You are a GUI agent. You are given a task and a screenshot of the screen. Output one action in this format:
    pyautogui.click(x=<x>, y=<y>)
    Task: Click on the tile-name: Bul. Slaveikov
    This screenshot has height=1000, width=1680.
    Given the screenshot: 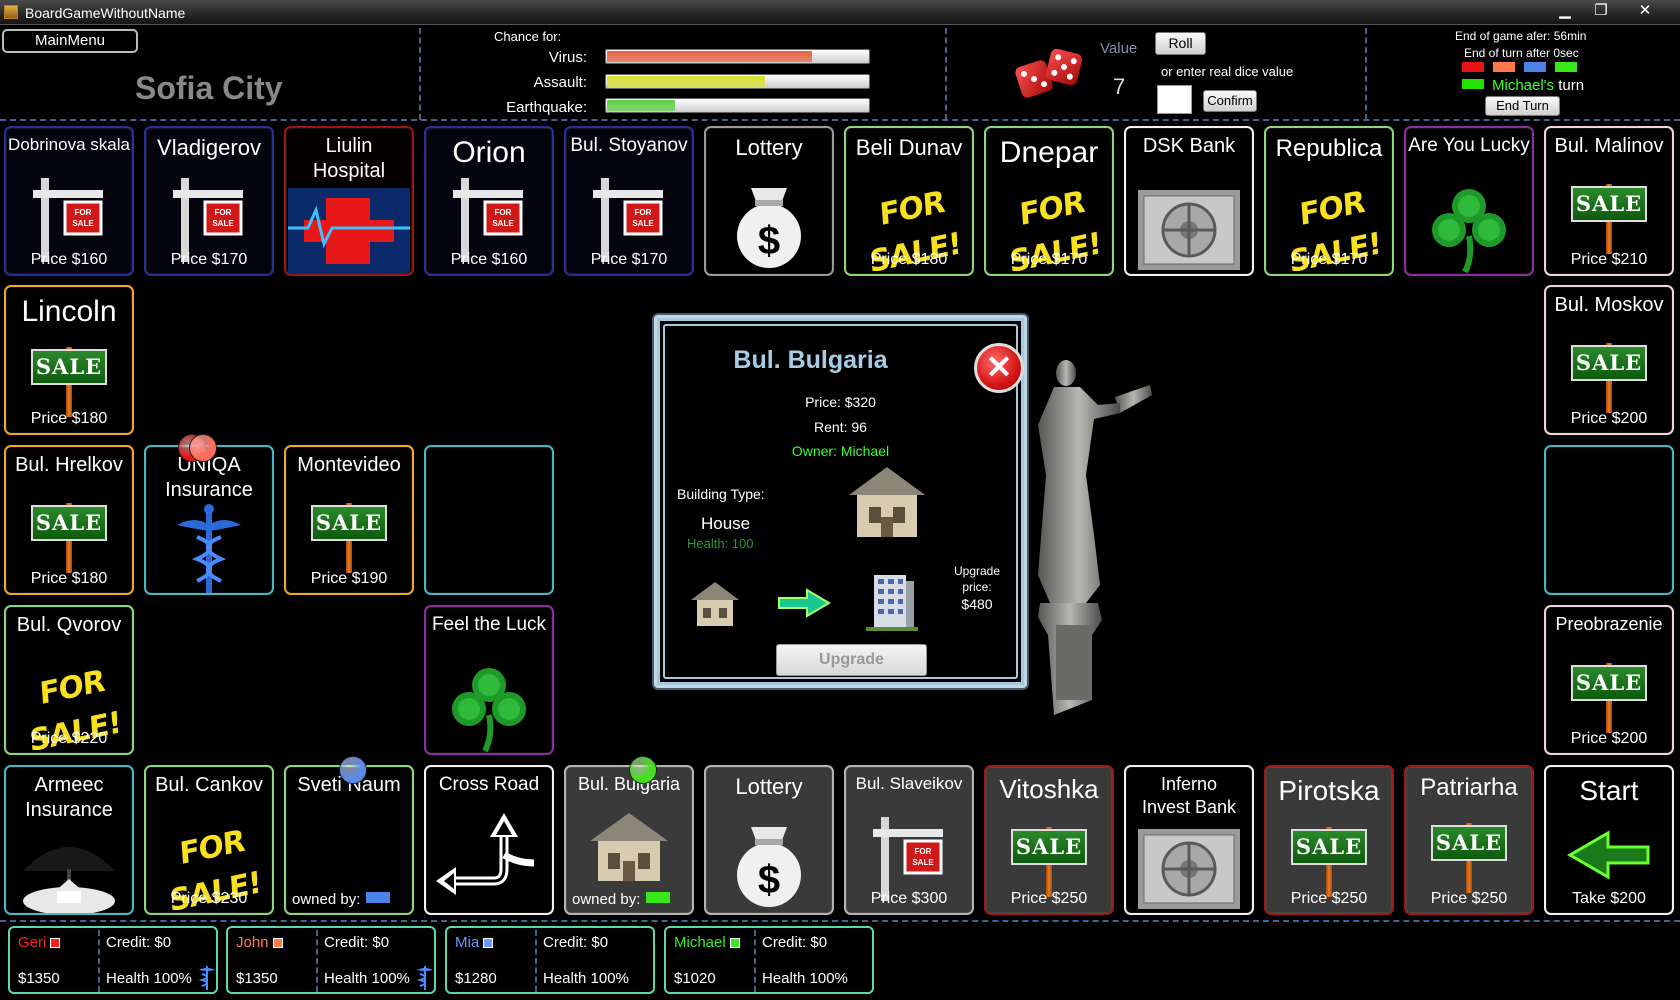 What is the action you would take?
    pyautogui.click(x=909, y=783)
    